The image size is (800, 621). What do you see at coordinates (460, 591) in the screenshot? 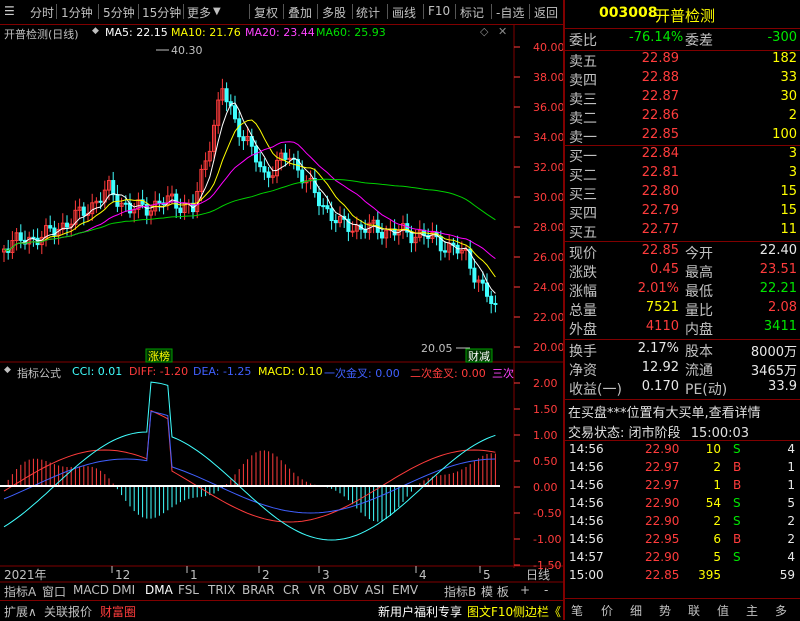
I see `tab-indicator-b: 指标B` at bounding box center [460, 591].